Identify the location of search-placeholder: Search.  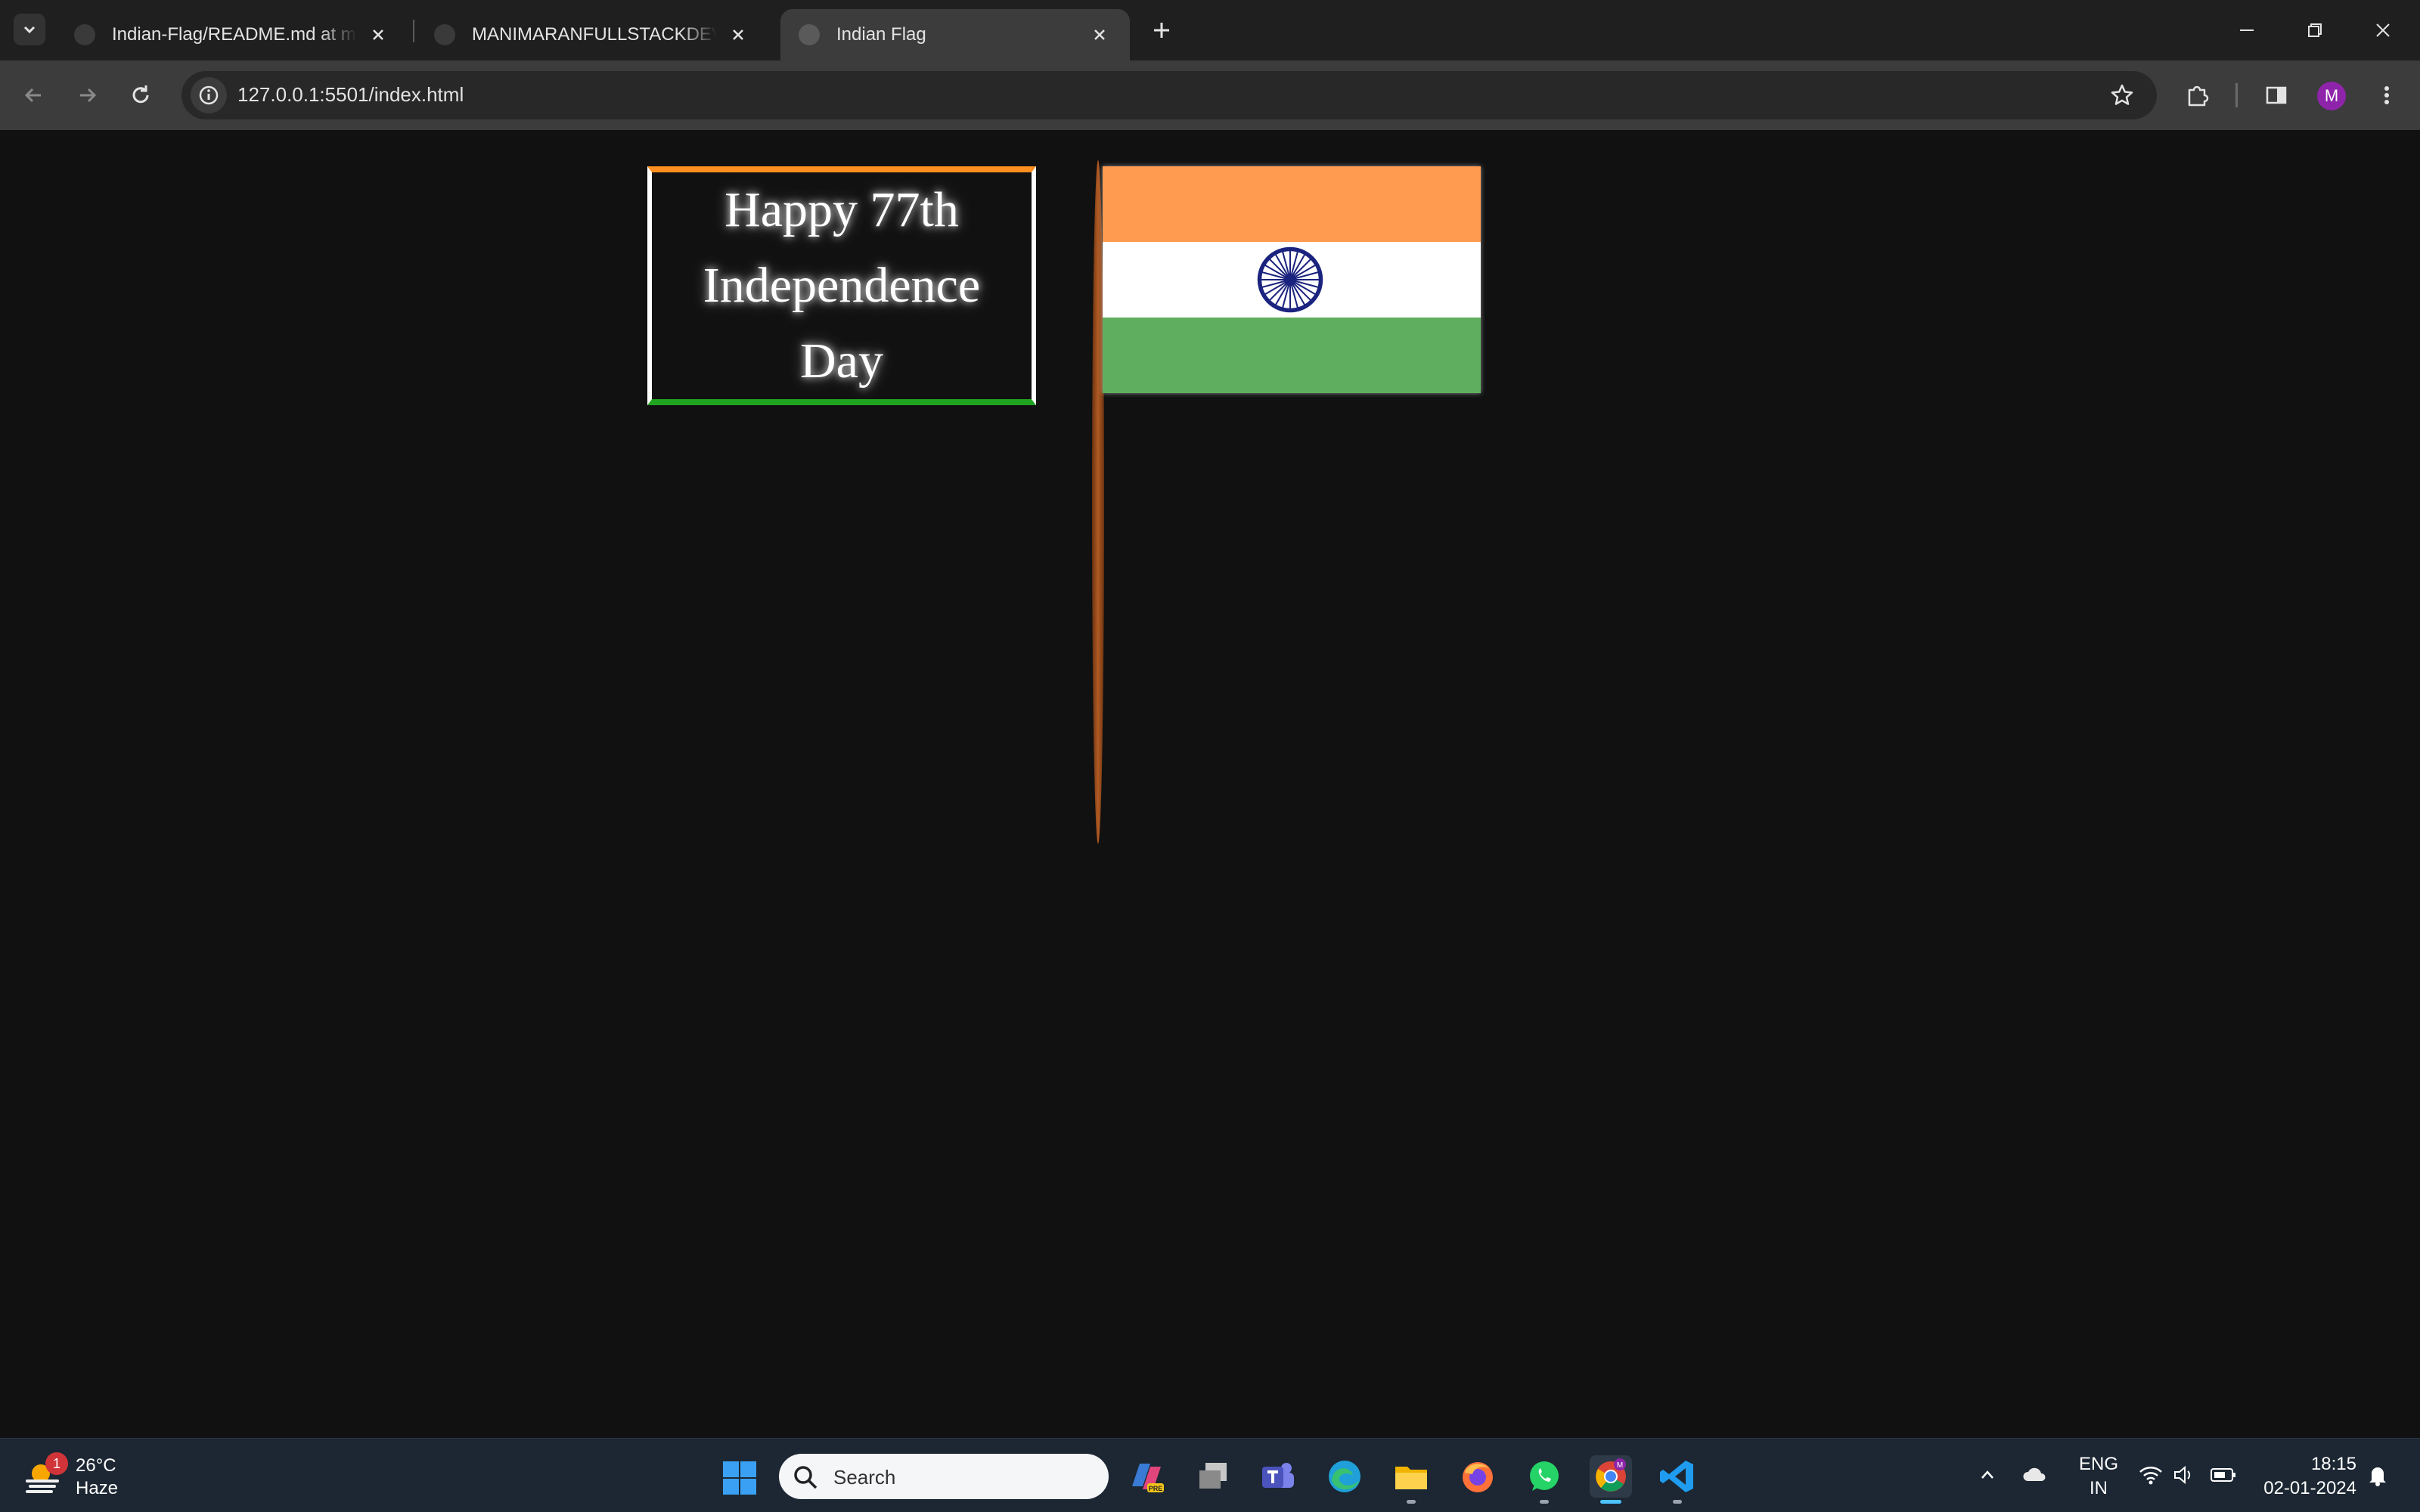
(864, 1478).